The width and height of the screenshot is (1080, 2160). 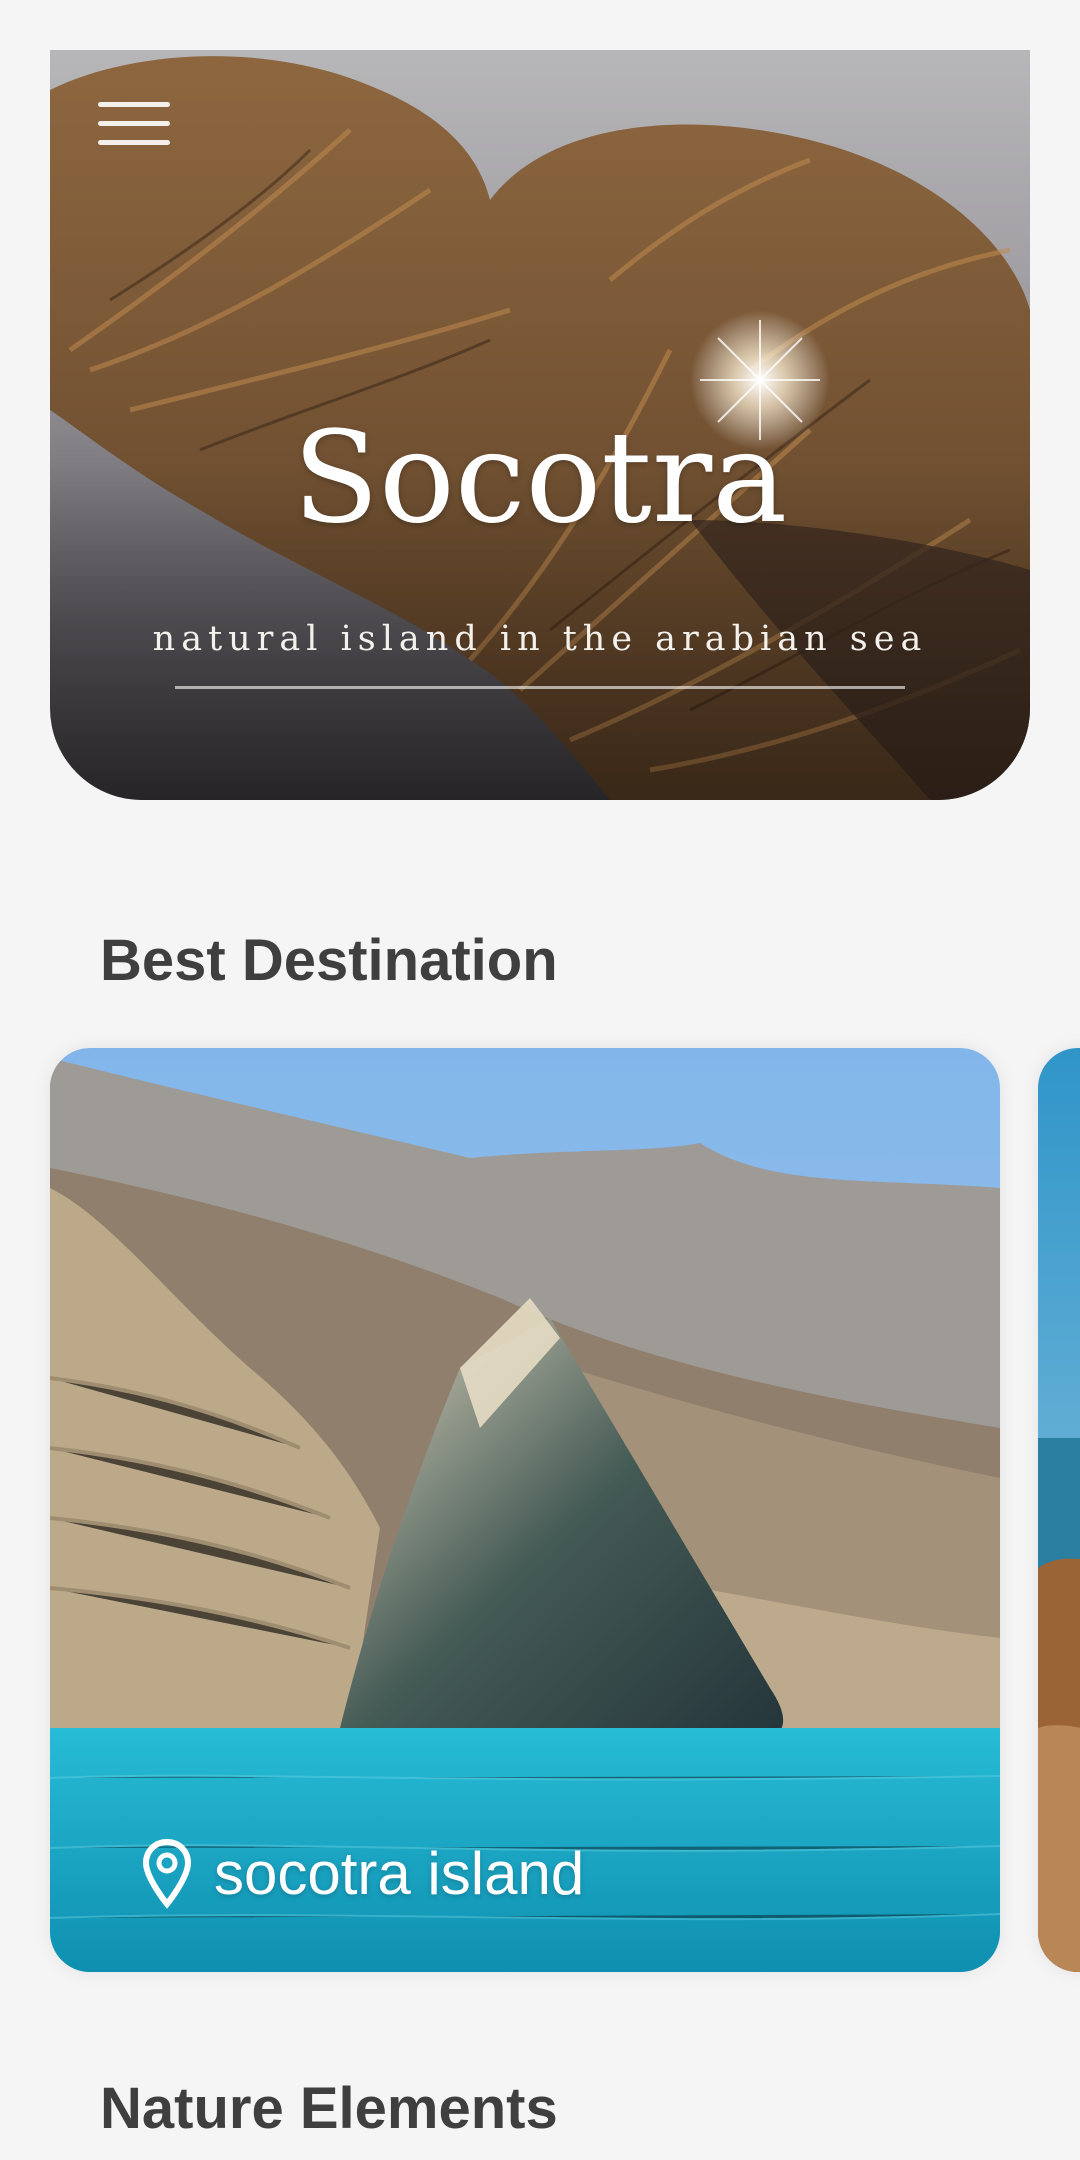 What do you see at coordinates (167, 1873) in the screenshot?
I see `location-pin-icon` at bounding box center [167, 1873].